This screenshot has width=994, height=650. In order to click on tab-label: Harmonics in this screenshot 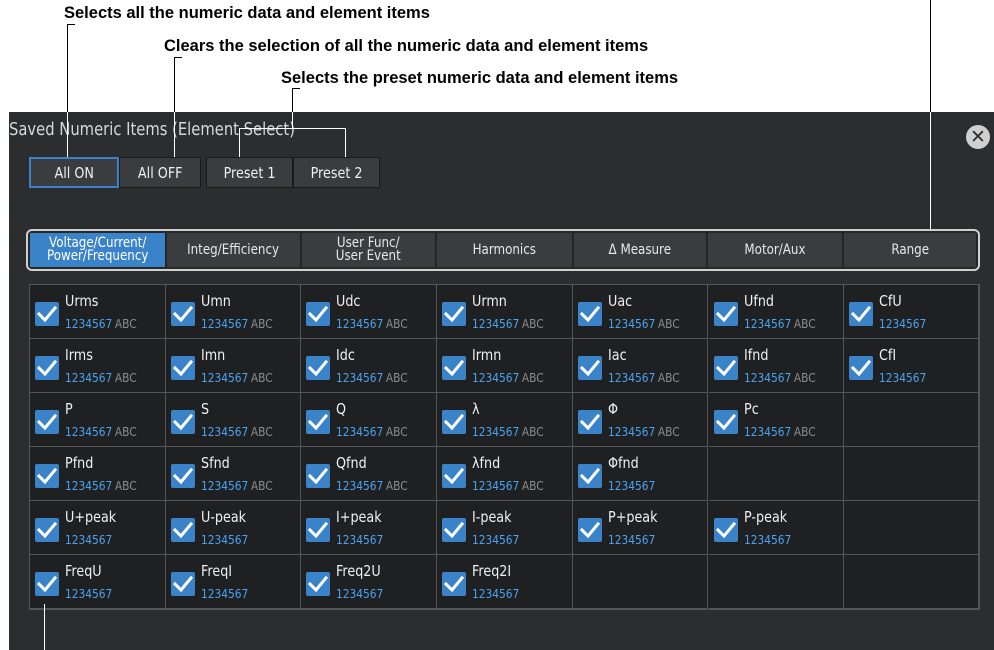, I will do `click(504, 250)`.